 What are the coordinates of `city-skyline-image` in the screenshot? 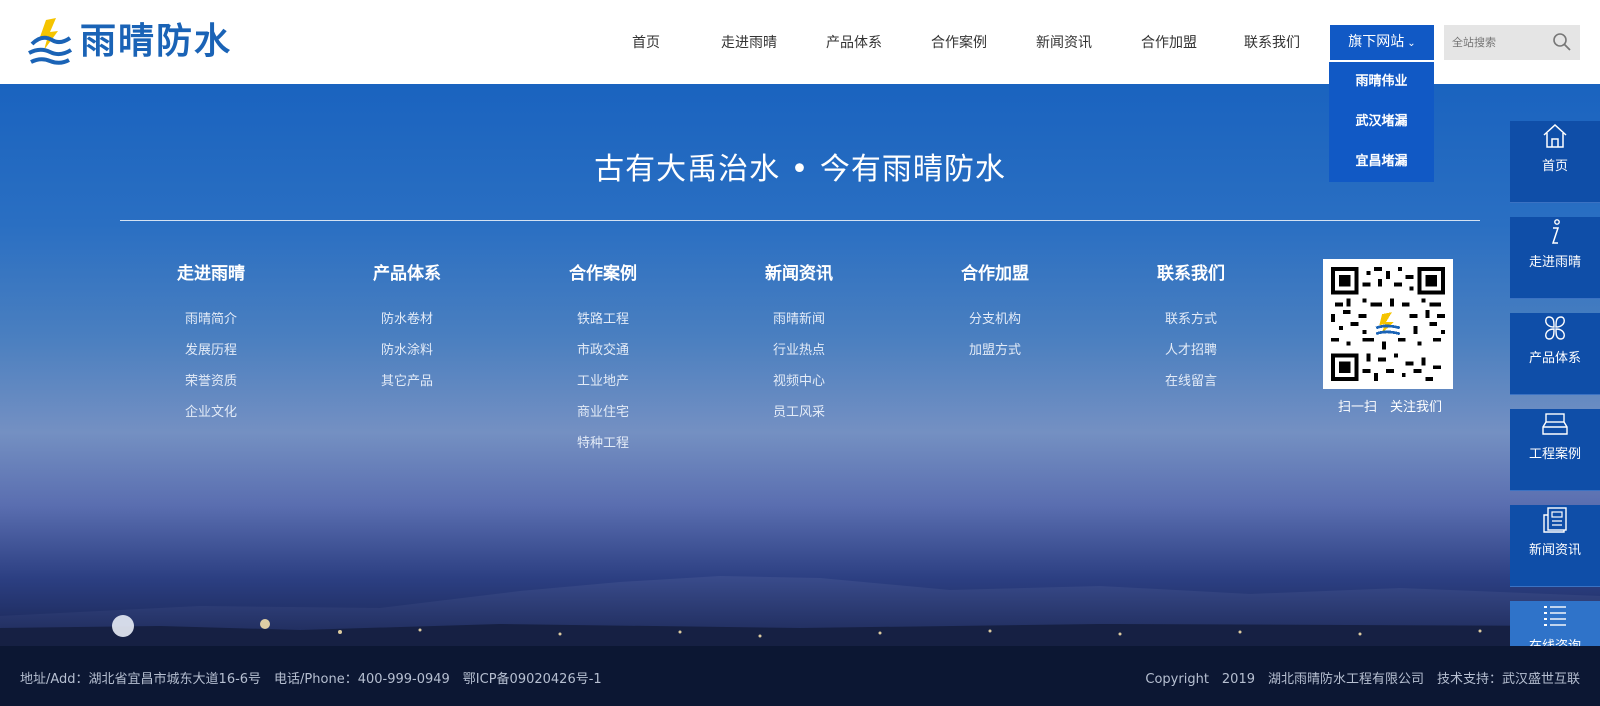 It's located at (800, 611).